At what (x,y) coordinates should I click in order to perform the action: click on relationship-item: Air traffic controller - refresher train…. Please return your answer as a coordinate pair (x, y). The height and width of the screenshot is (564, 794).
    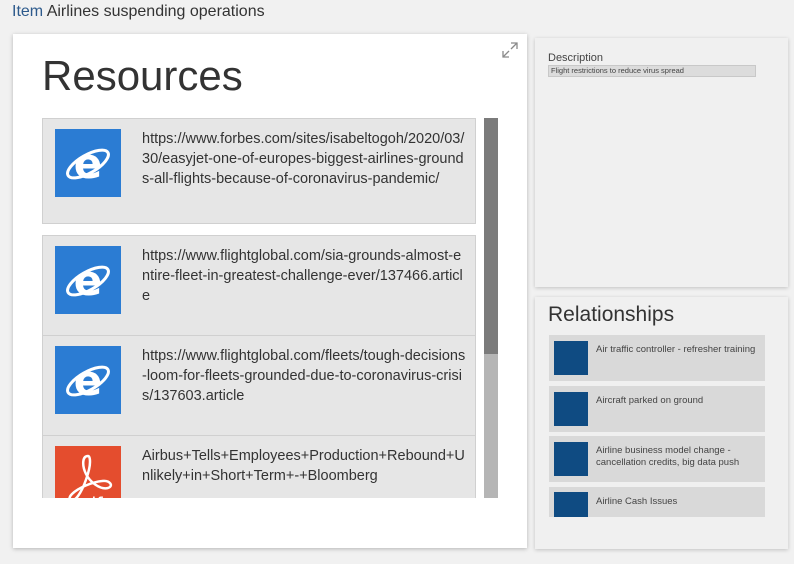
    Looking at the image, I should click on (657, 358).